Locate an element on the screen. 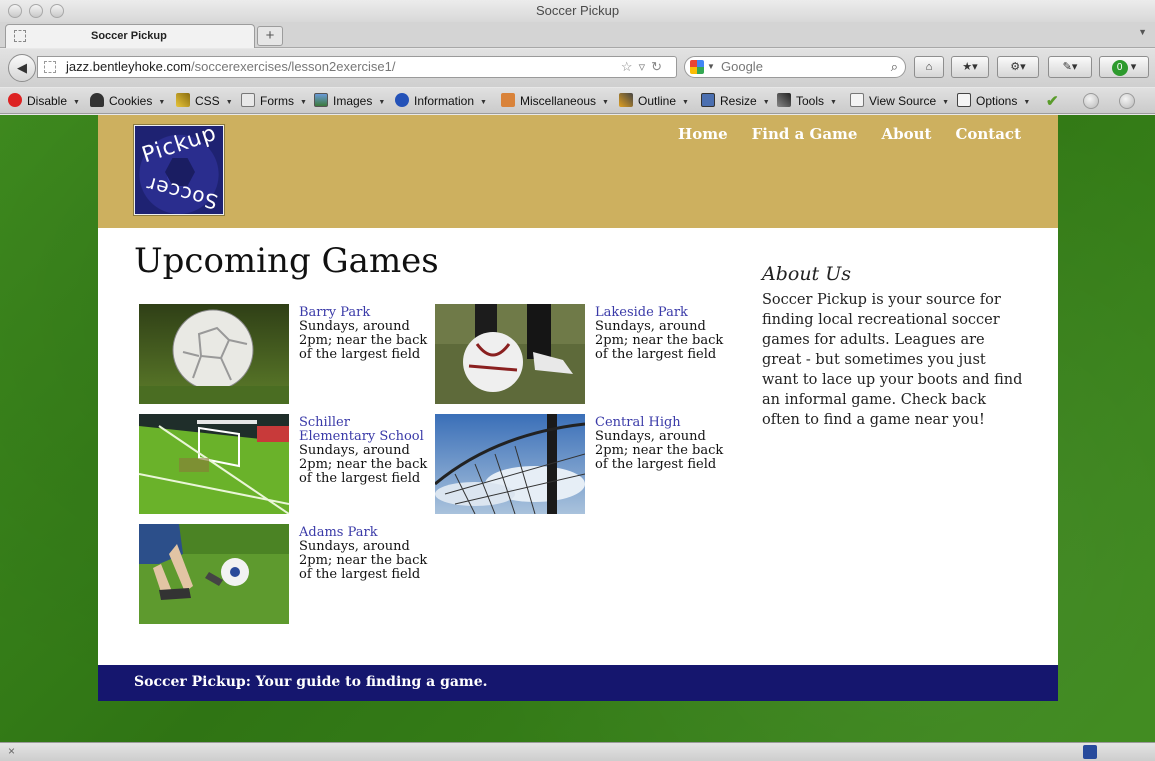 This screenshot has width=1155, height=761. addon-status-icon is located at coordinates (1090, 752).